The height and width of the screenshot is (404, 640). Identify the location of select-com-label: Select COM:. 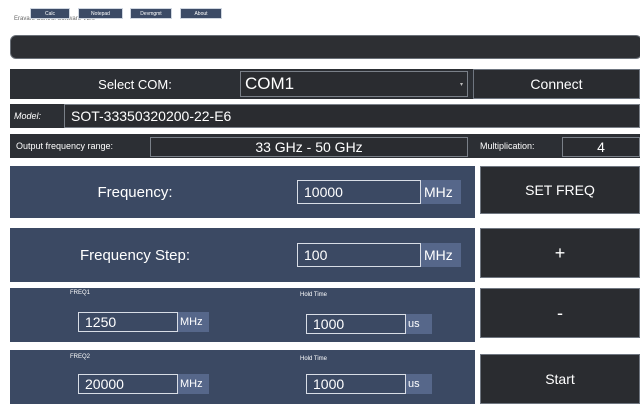
(135, 84).